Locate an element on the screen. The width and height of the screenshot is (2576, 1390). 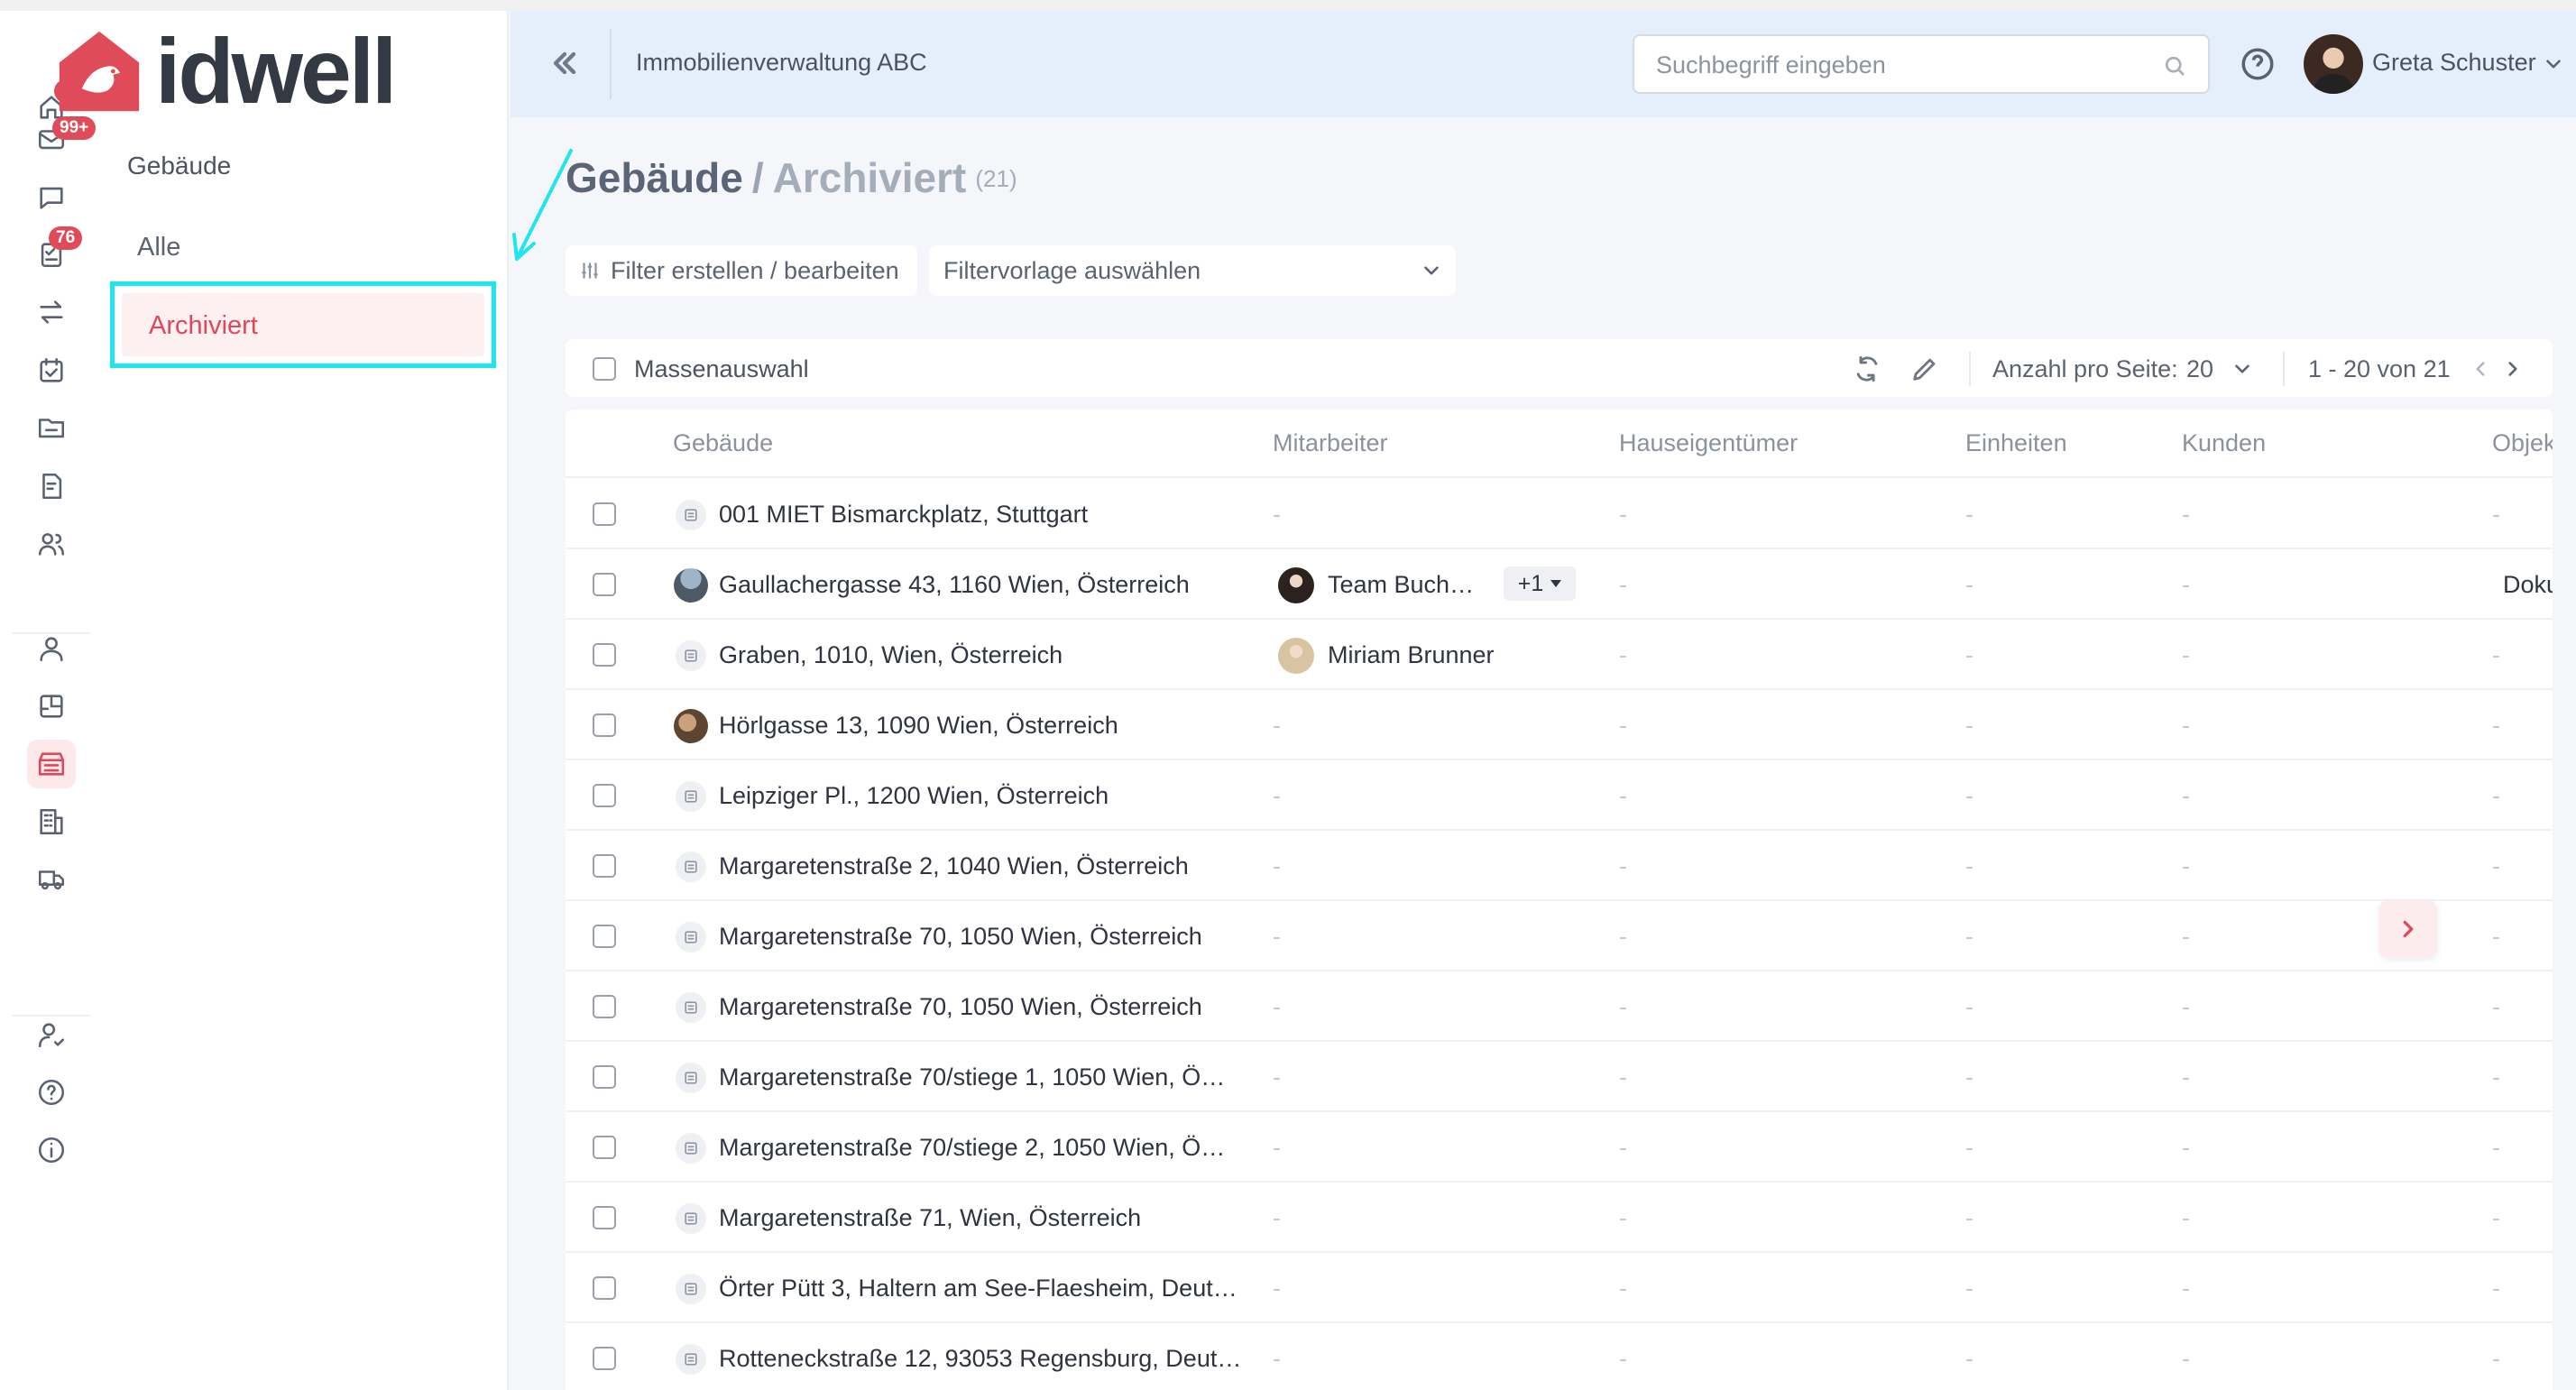
employee-name: Miriam Brunner is located at coordinates (1411, 655).